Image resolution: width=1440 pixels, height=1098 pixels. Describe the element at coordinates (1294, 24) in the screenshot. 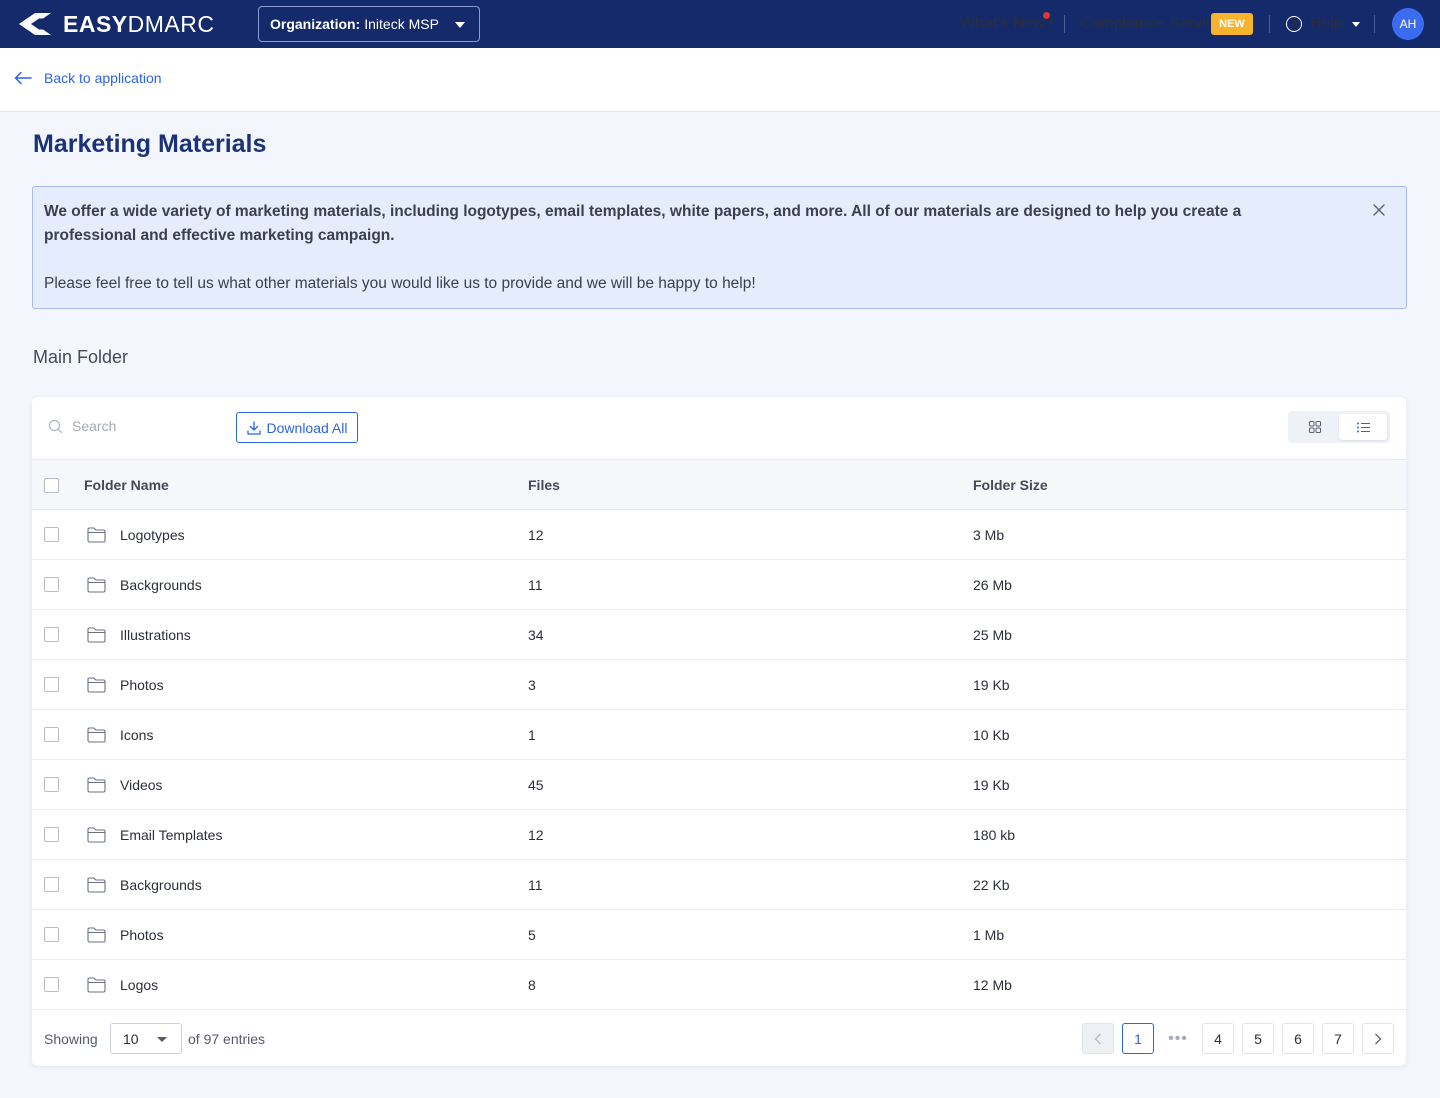

I see `question-circle-icon: ?` at that location.